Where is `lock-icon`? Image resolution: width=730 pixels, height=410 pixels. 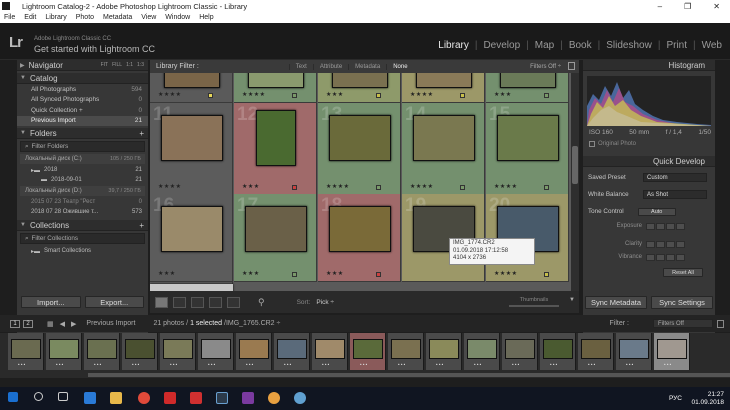 lock-icon is located at coordinates (571, 66).